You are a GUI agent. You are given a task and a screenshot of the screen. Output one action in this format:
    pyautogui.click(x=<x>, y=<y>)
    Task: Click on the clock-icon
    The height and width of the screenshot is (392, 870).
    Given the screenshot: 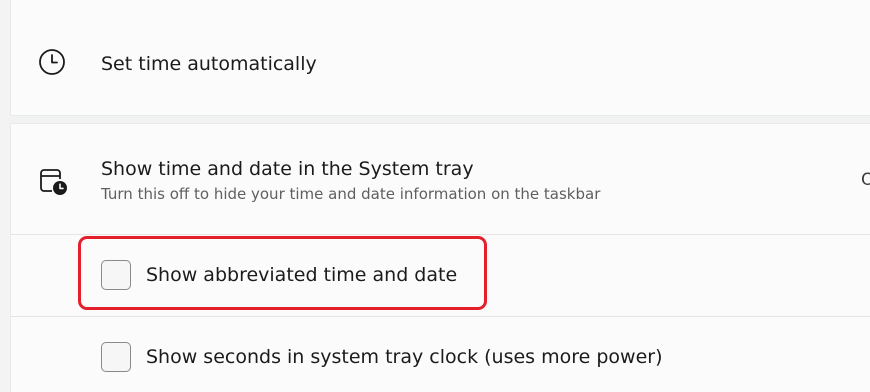 What is the action you would take?
    pyautogui.click(x=52, y=62)
    